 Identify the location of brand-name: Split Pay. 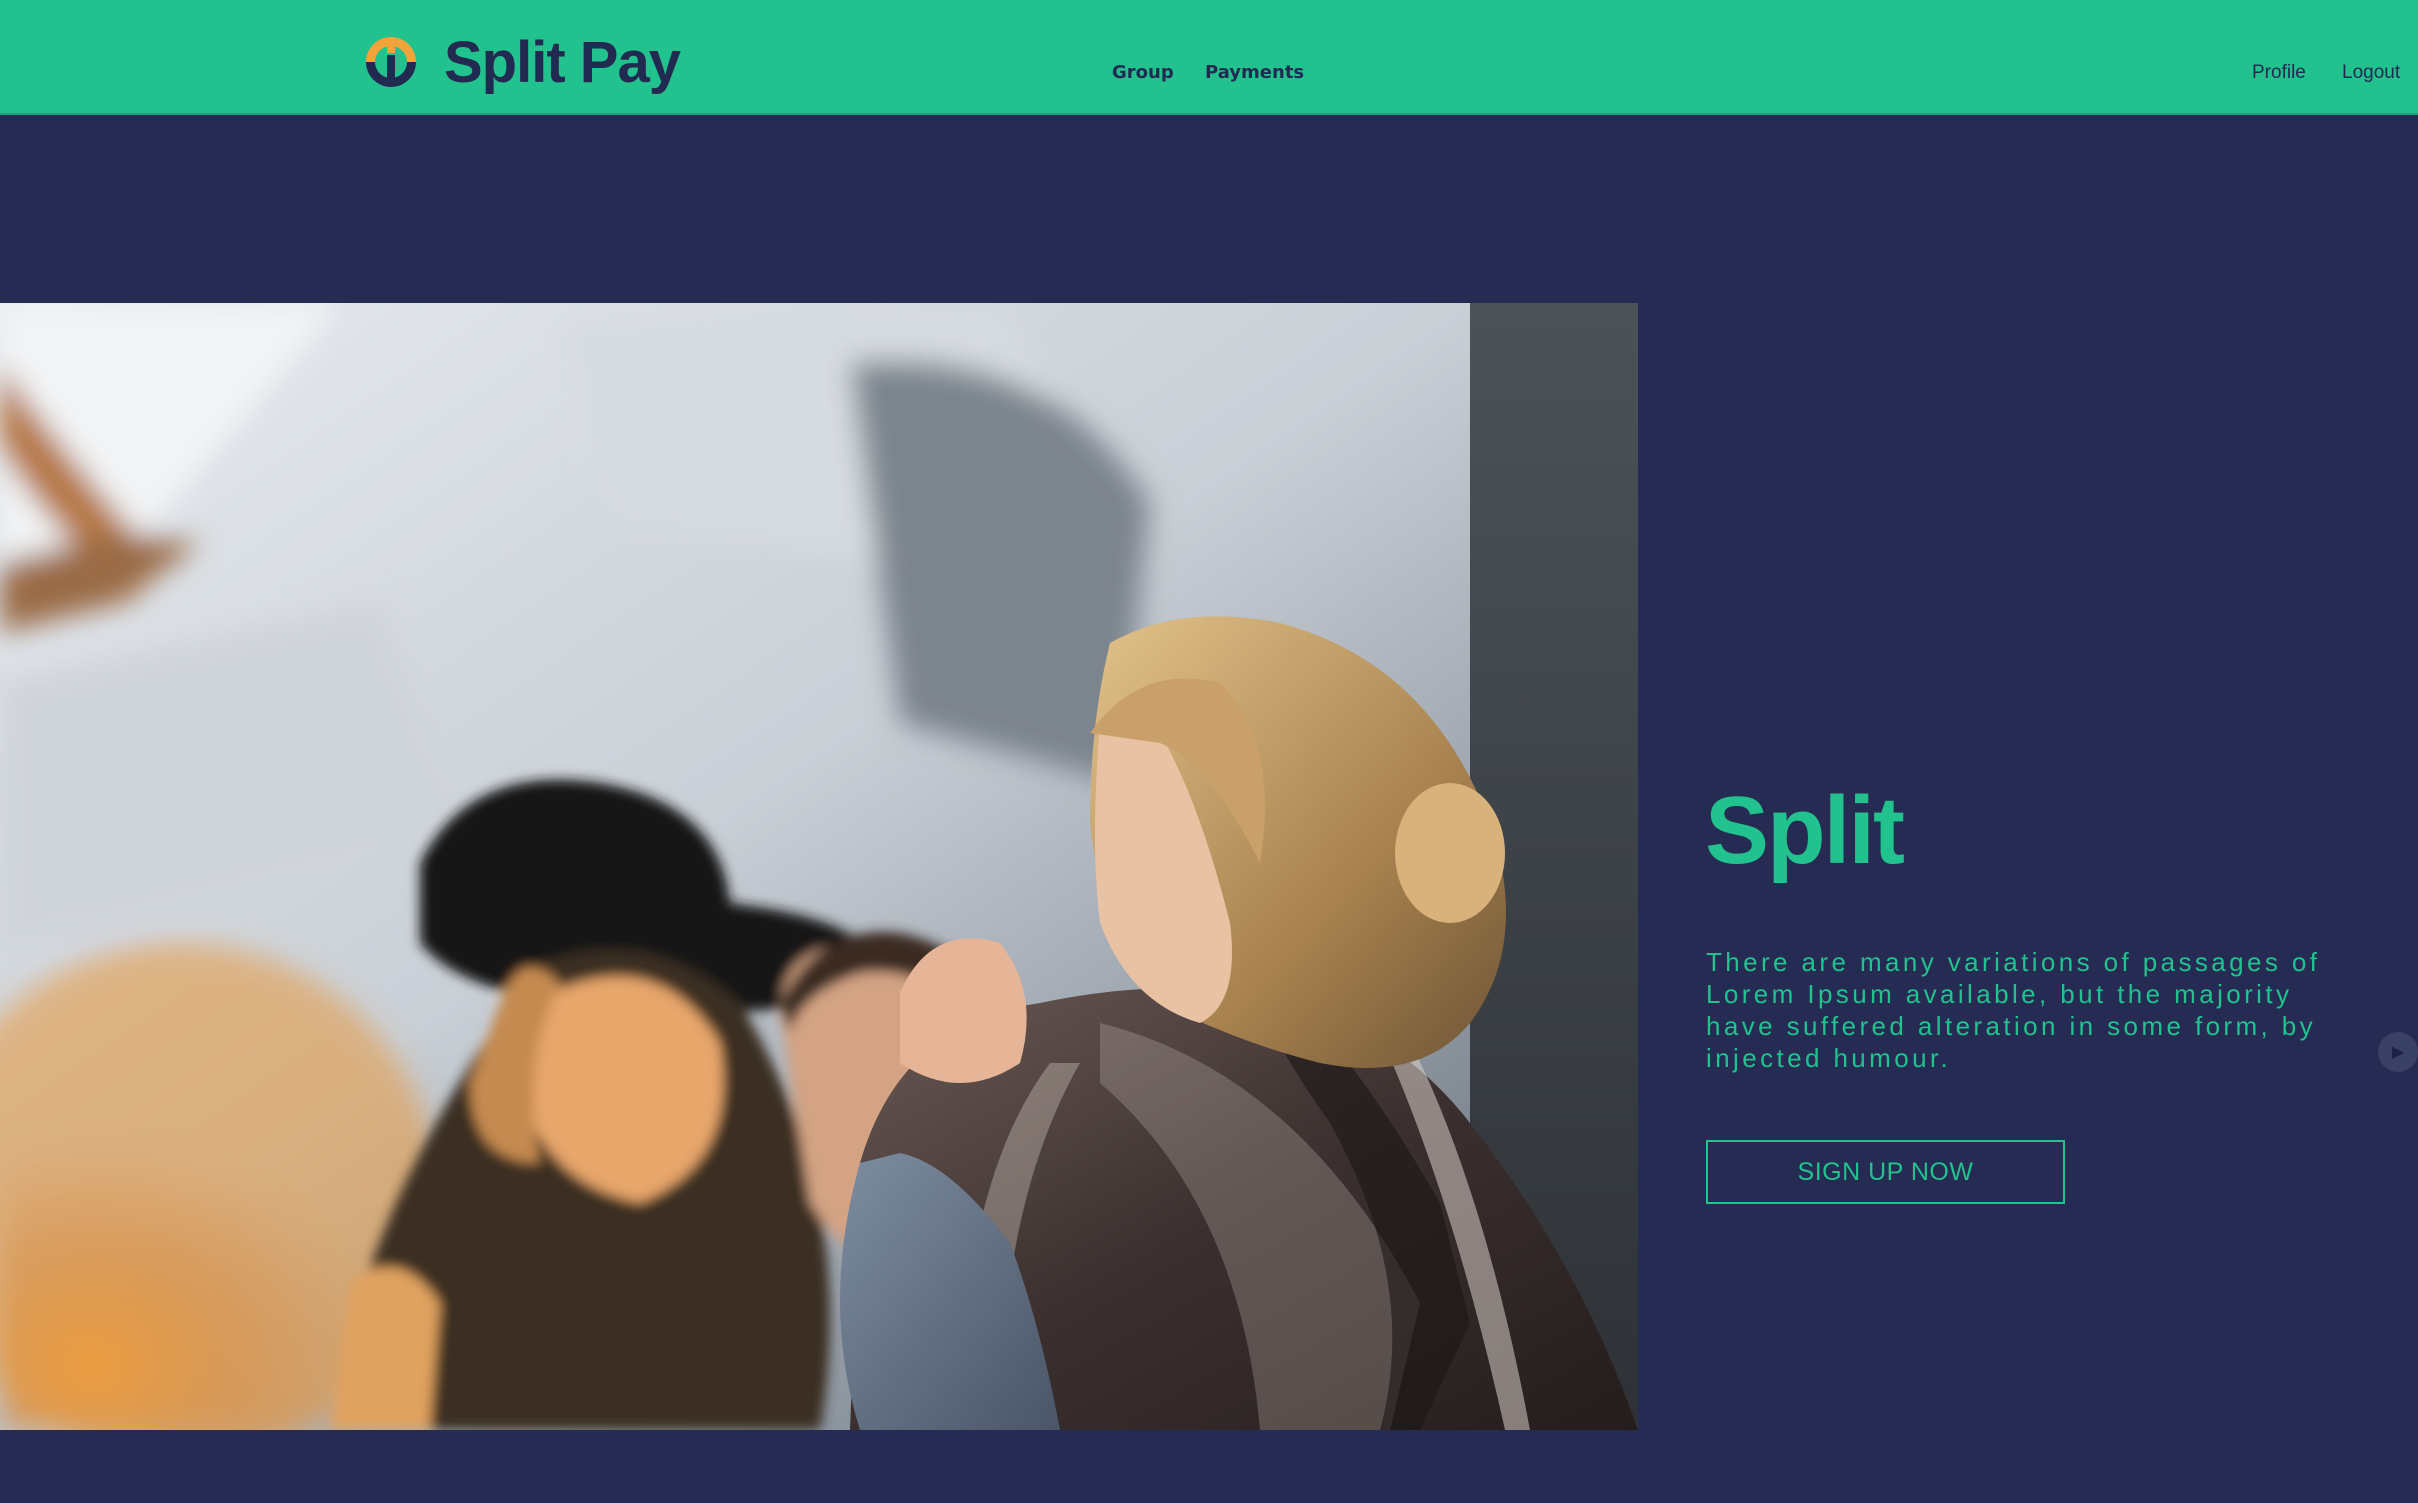
(562, 62).